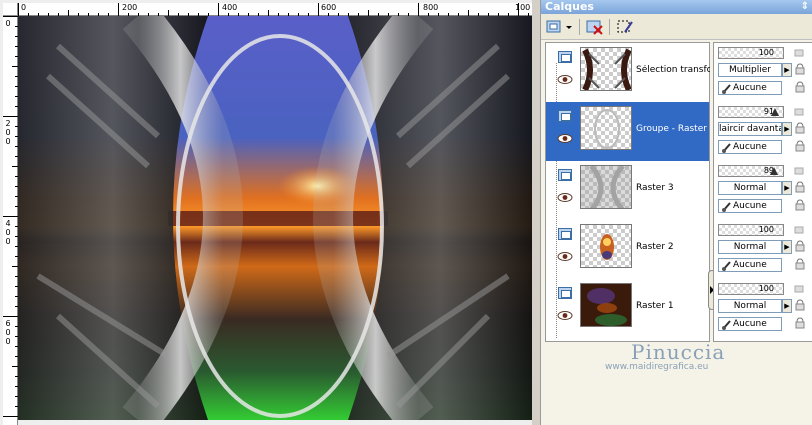 The width and height of the screenshot is (812, 425). I want to click on selection-brush-icon, so click(625, 26).